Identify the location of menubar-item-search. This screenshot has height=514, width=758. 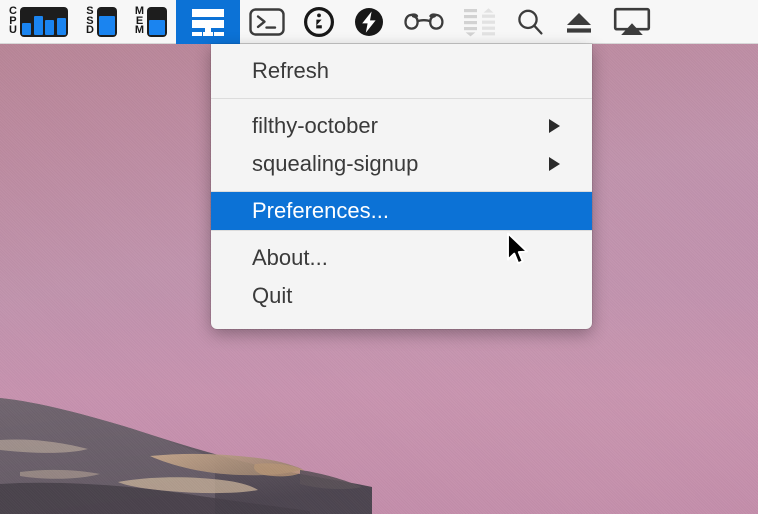
(530, 22).